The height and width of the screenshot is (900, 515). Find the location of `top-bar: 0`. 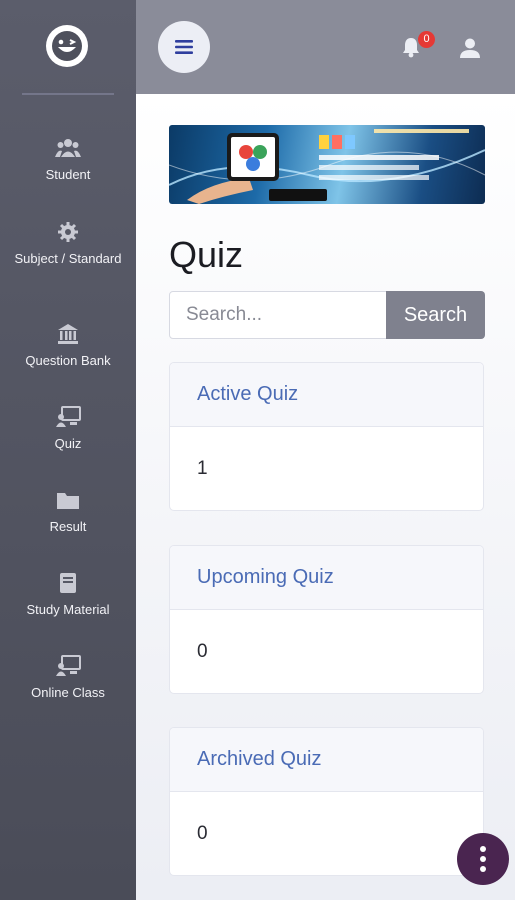

top-bar: 0 is located at coordinates (325, 47).